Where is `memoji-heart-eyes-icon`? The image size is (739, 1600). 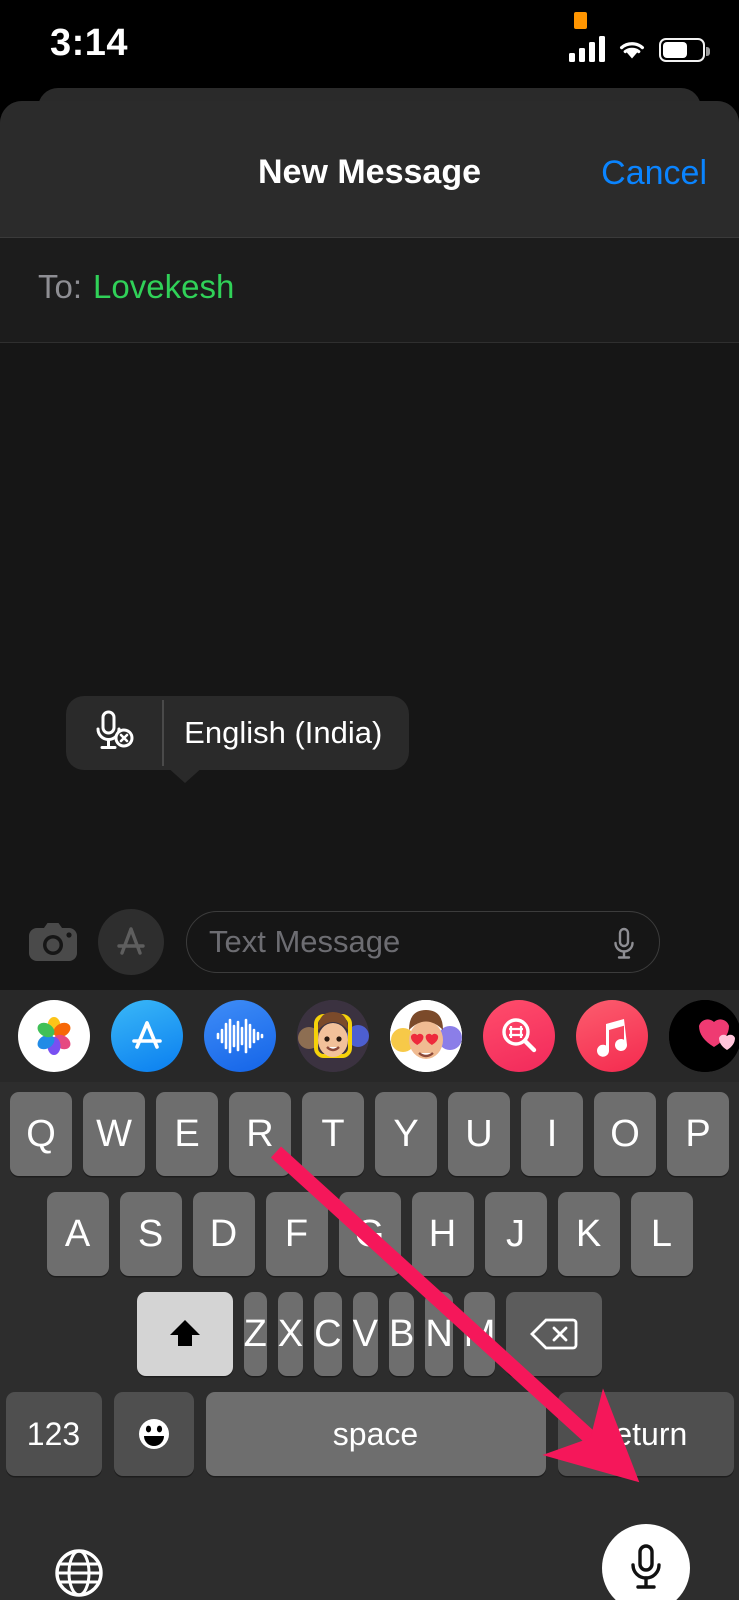 memoji-heart-eyes-icon is located at coordinates (426, 1036).